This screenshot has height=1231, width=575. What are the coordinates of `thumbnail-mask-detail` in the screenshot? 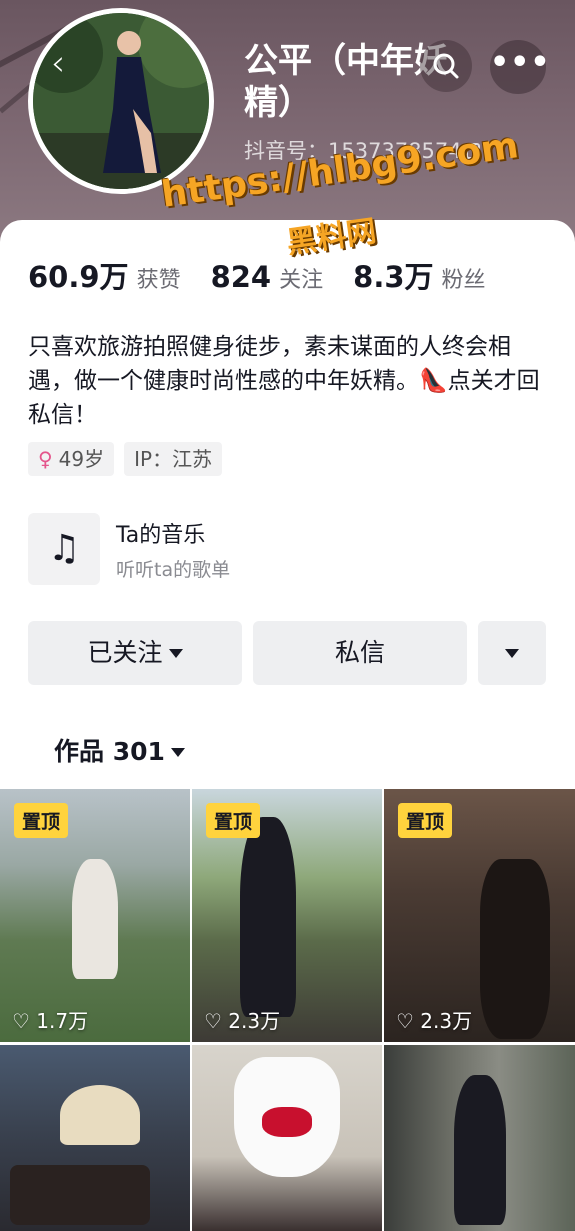 It's located at (287, 1122).